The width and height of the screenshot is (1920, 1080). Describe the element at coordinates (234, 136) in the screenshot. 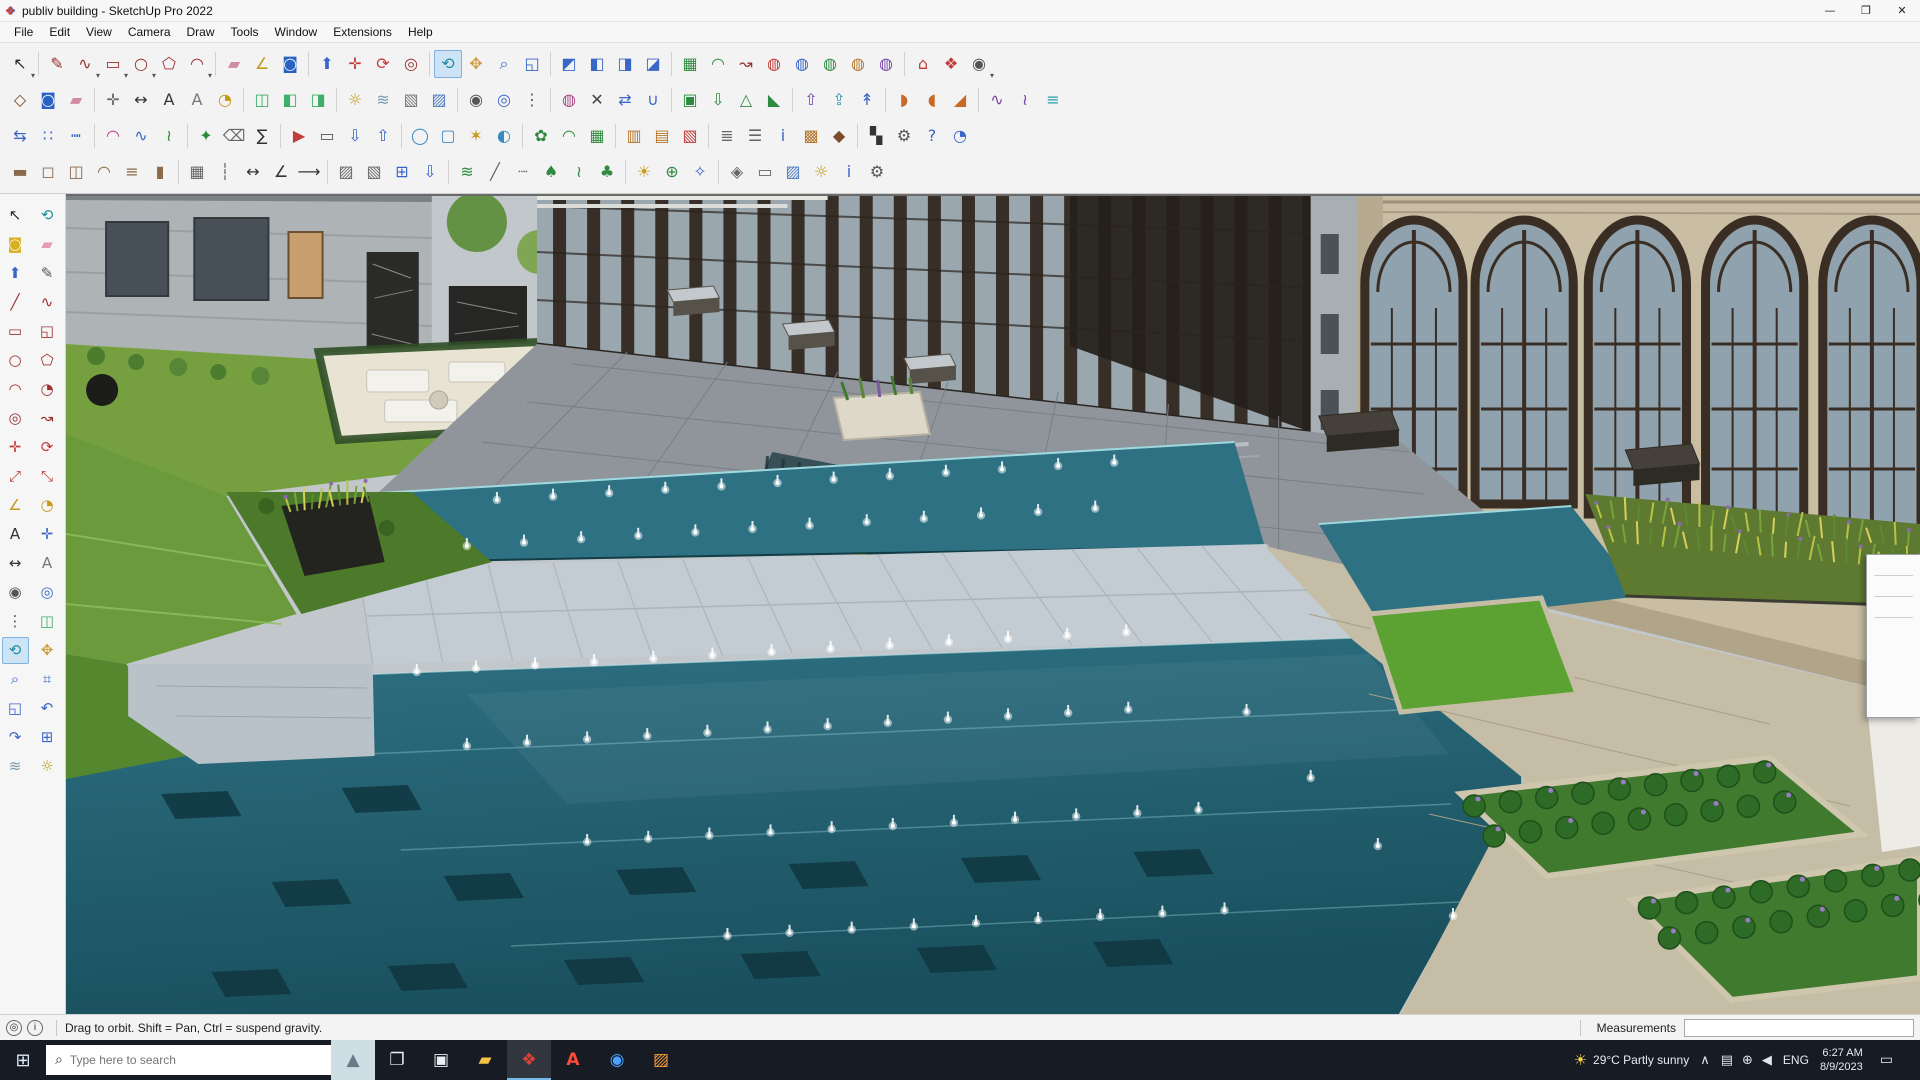

I see `purge-unused: ⌫` at that location.